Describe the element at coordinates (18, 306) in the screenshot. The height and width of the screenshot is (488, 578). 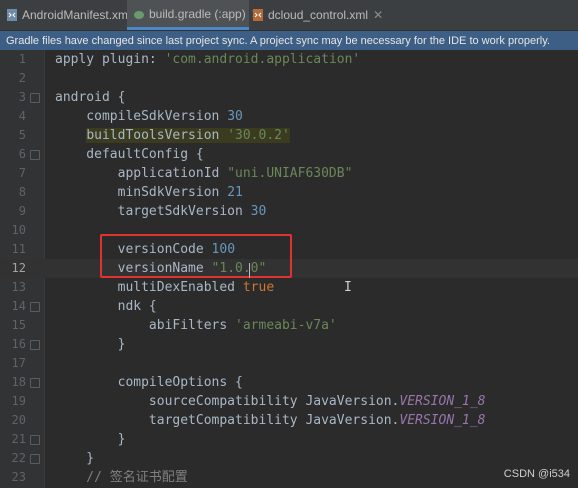
I see `line-number: 14` at that location.